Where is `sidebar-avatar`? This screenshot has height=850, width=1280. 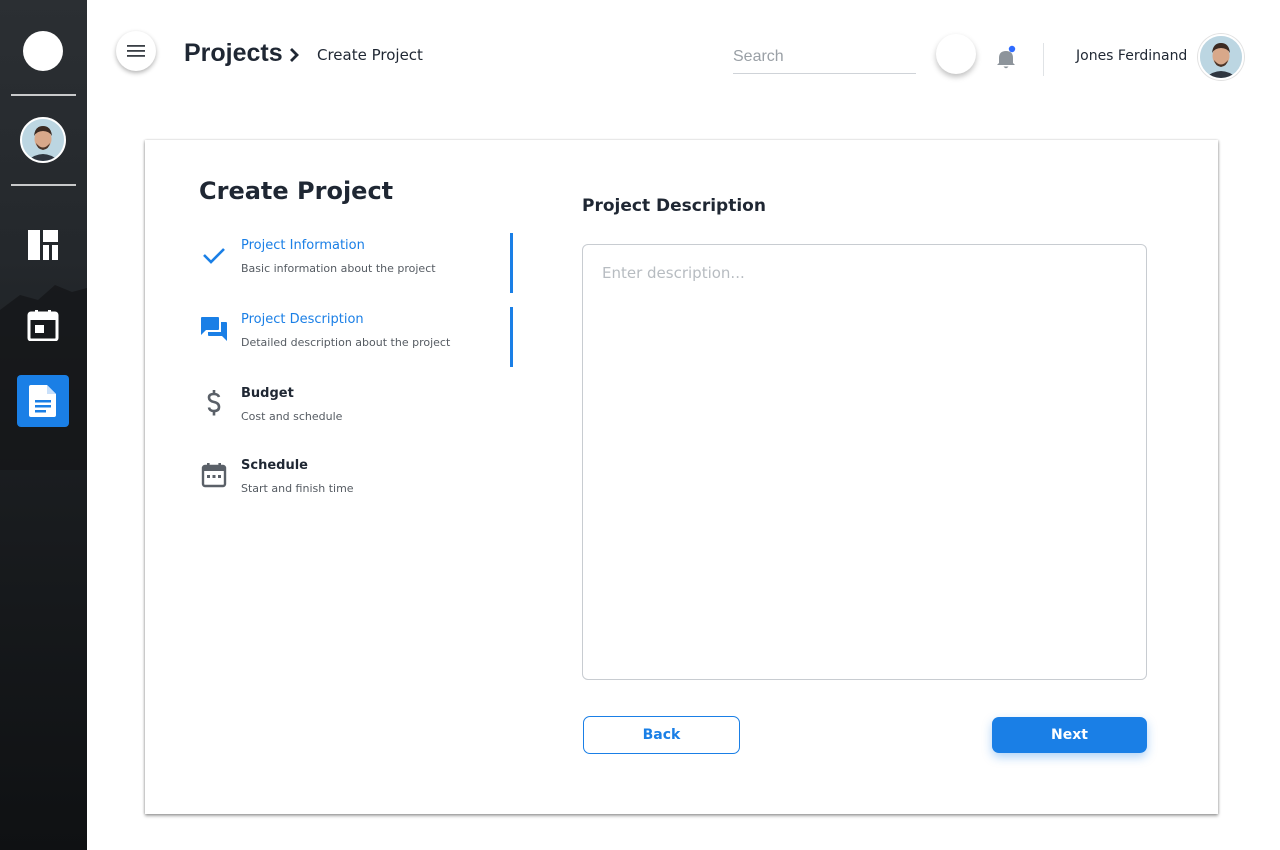 sidebar-avatar is located at coordinates (43, 140).